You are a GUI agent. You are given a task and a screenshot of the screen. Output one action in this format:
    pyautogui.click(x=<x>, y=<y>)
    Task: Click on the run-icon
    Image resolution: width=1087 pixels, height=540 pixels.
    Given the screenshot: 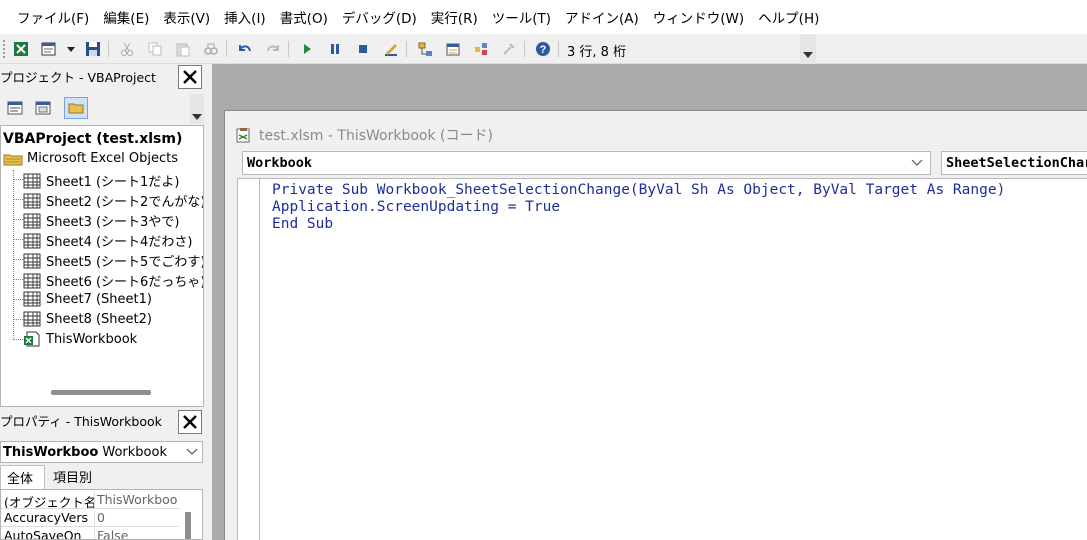 What is the action you would take?
    pyautogui.click(x=307, y=49)
    